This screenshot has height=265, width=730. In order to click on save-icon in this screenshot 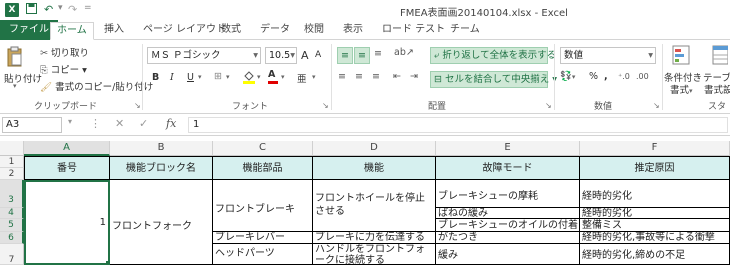, I will do `click(31, 10)`.